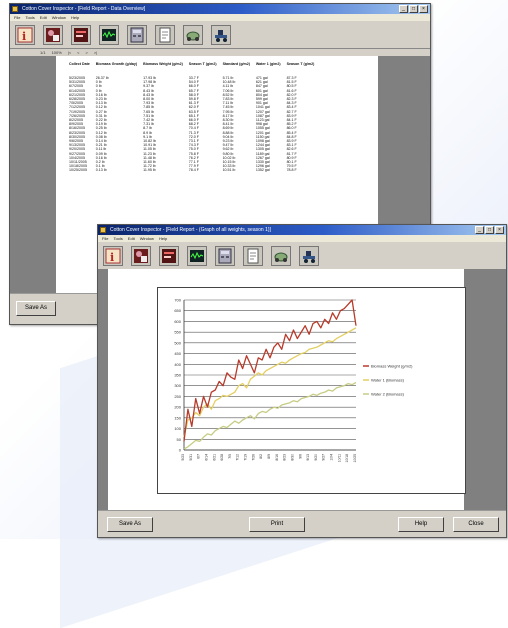  Describe the element at coordinates (177, 375) in the screenshot. I see `y-tick-label: 350` at that location.